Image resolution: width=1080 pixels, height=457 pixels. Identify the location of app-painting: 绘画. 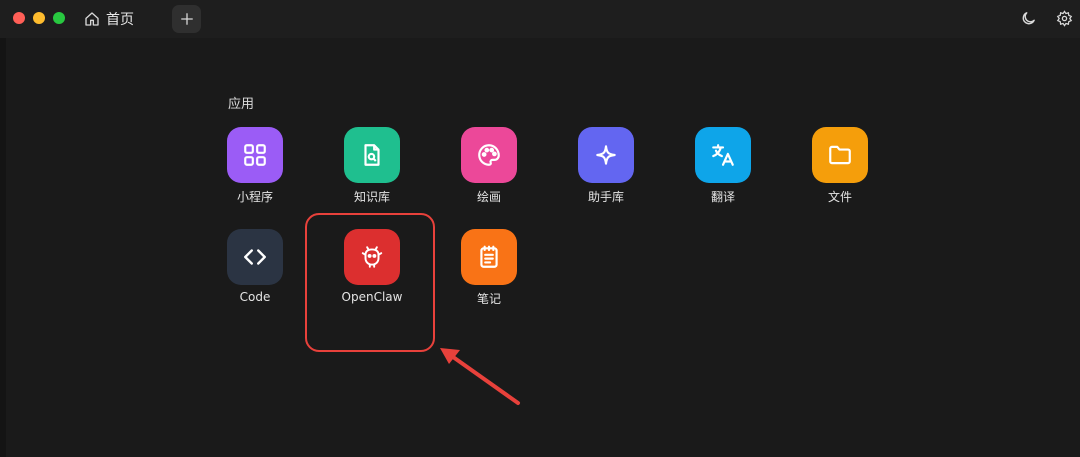
(489, 166).